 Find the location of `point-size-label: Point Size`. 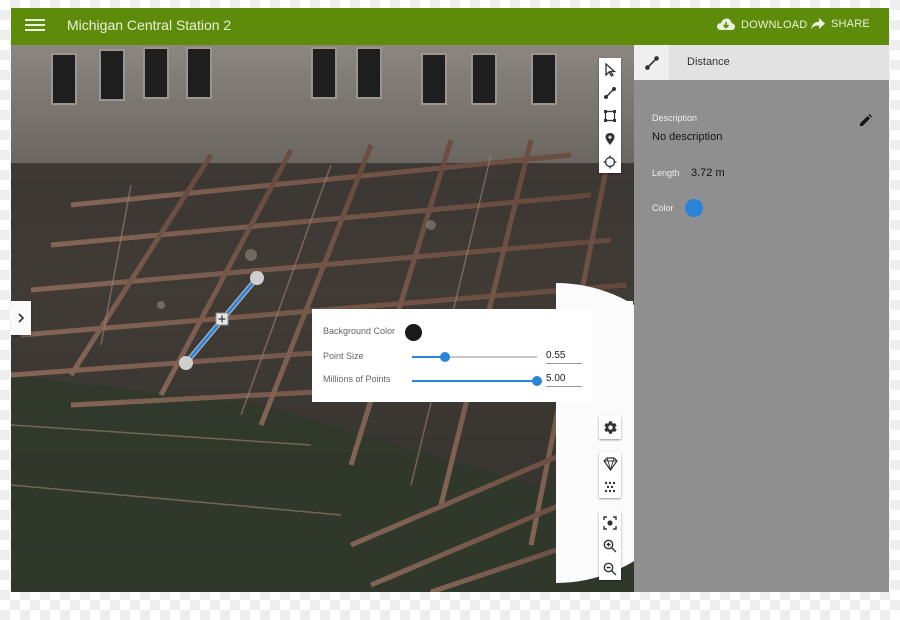

point-size-label: Point Size is located at coordinates (343, 356).